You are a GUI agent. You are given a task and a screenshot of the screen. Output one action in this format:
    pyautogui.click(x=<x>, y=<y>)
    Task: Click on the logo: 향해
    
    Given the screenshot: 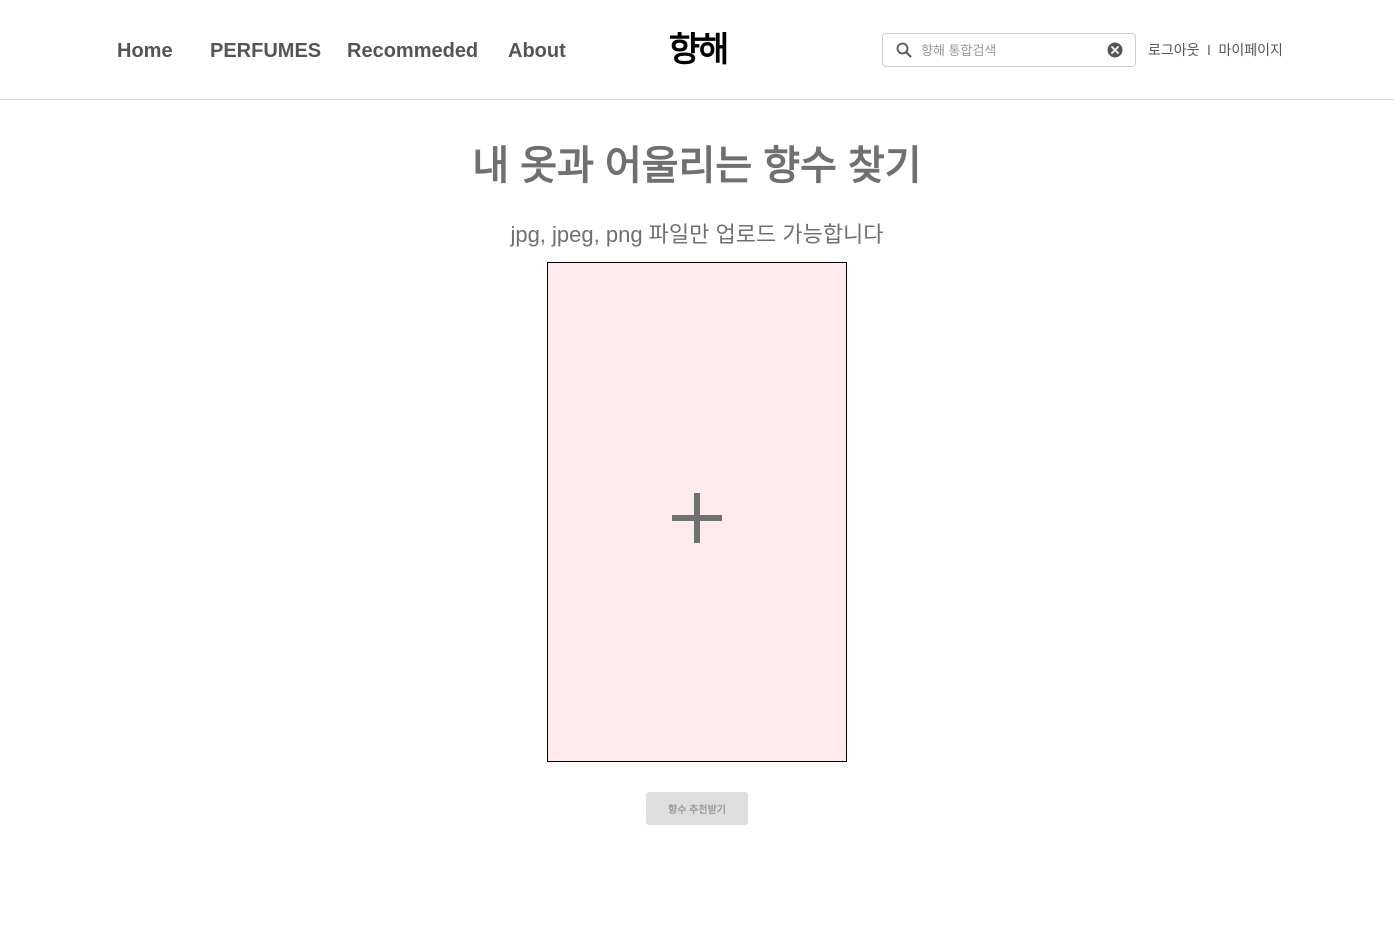 What is the action you would take?
    pyautogui.click(x=698, y=50)
    